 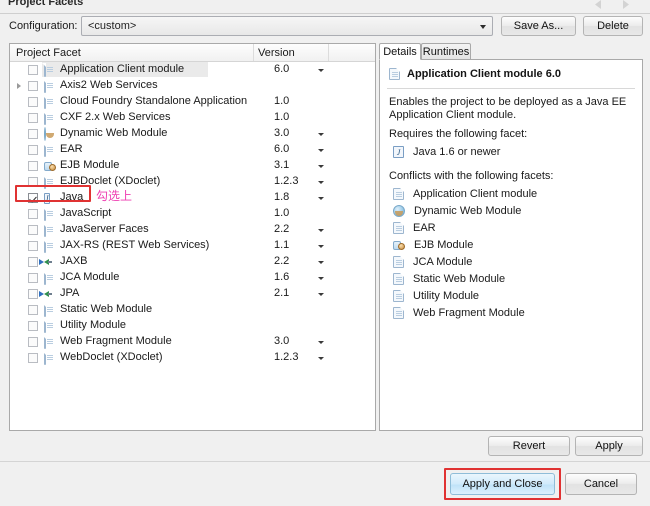 What do you see at coordinates (443, 262) in the screenshot?
I see `conflict-item-label: JCA Module` at bounding box center [443, 262].